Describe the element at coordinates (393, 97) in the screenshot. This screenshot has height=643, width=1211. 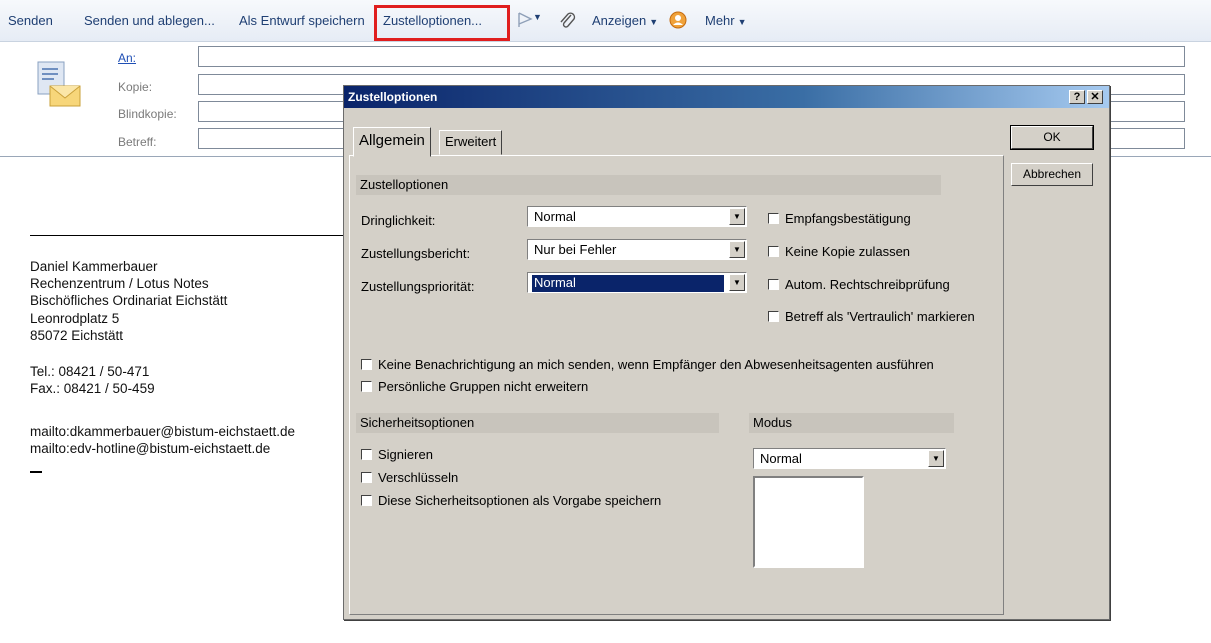
I see `dialog-title: Zustelloptionen` at that location.